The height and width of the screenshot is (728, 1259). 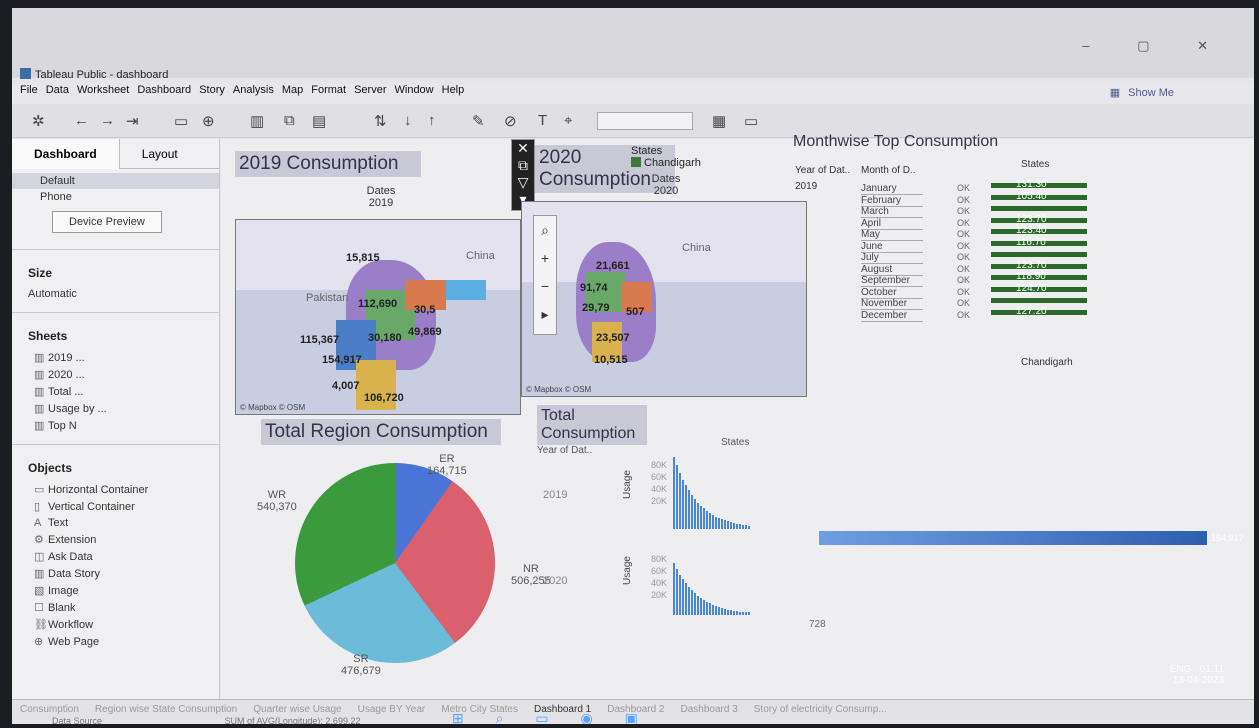 What do you see at coordinates (1013, 538) in the screenshot?
I see `total-bar` at bounding box center [1013, 538].